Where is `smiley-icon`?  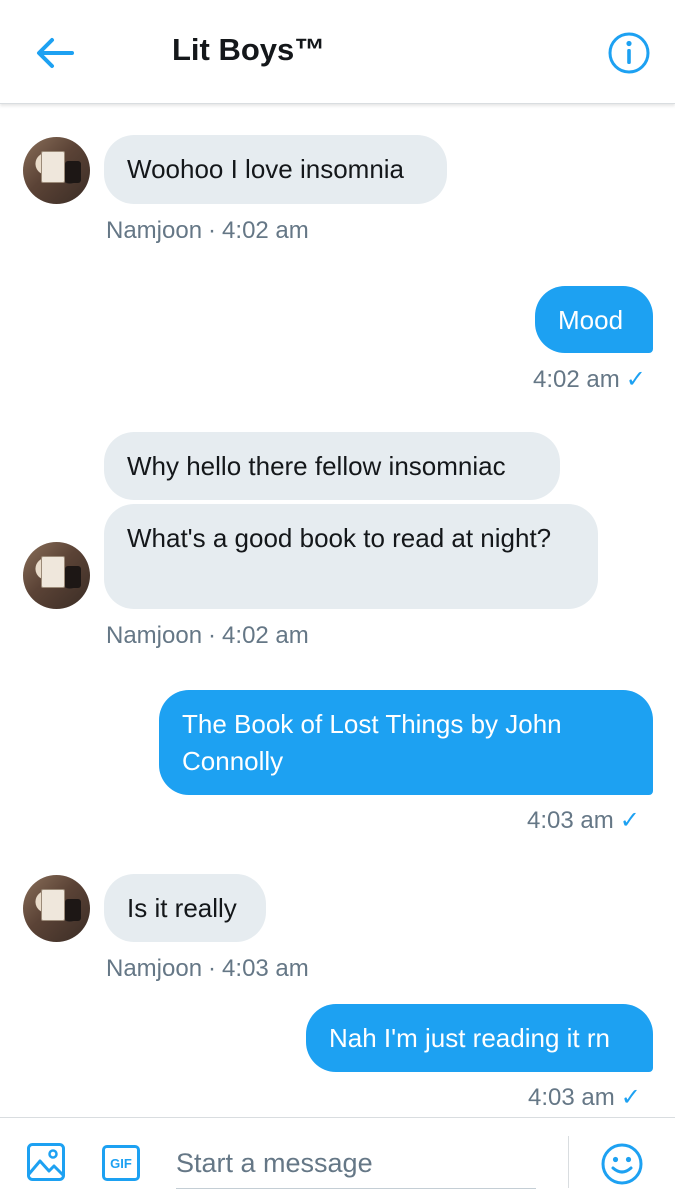 smiley-icon is located at coordinates (622, 1164).